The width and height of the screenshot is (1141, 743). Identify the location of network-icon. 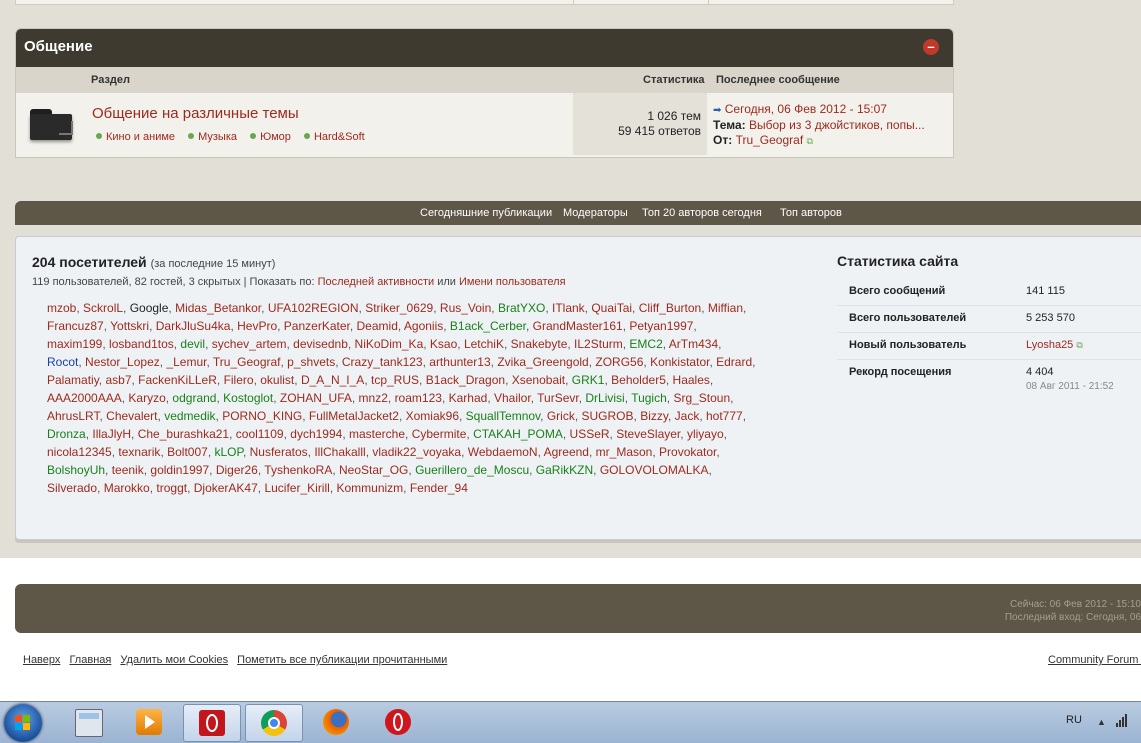
(1122, 721).